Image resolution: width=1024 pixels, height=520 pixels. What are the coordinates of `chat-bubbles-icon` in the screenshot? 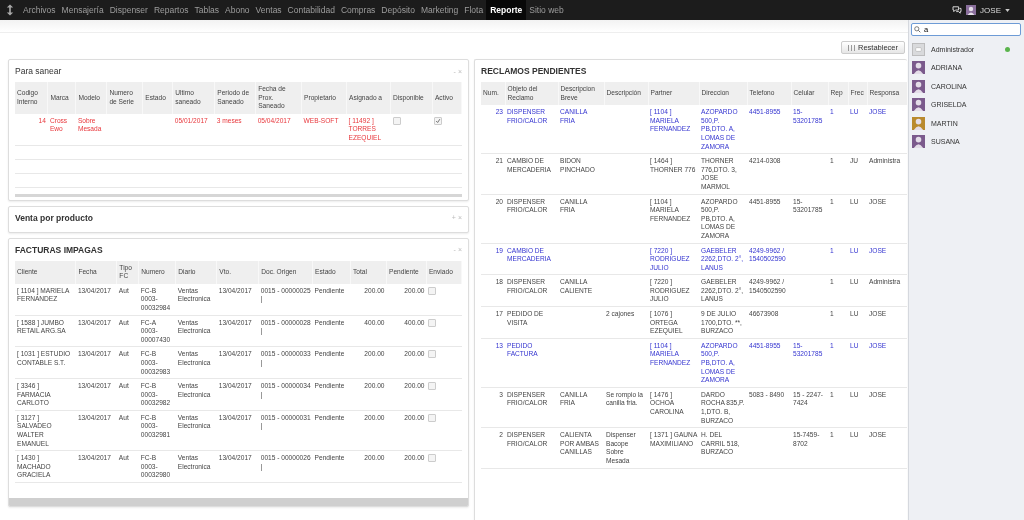 It's located at (957, 10).